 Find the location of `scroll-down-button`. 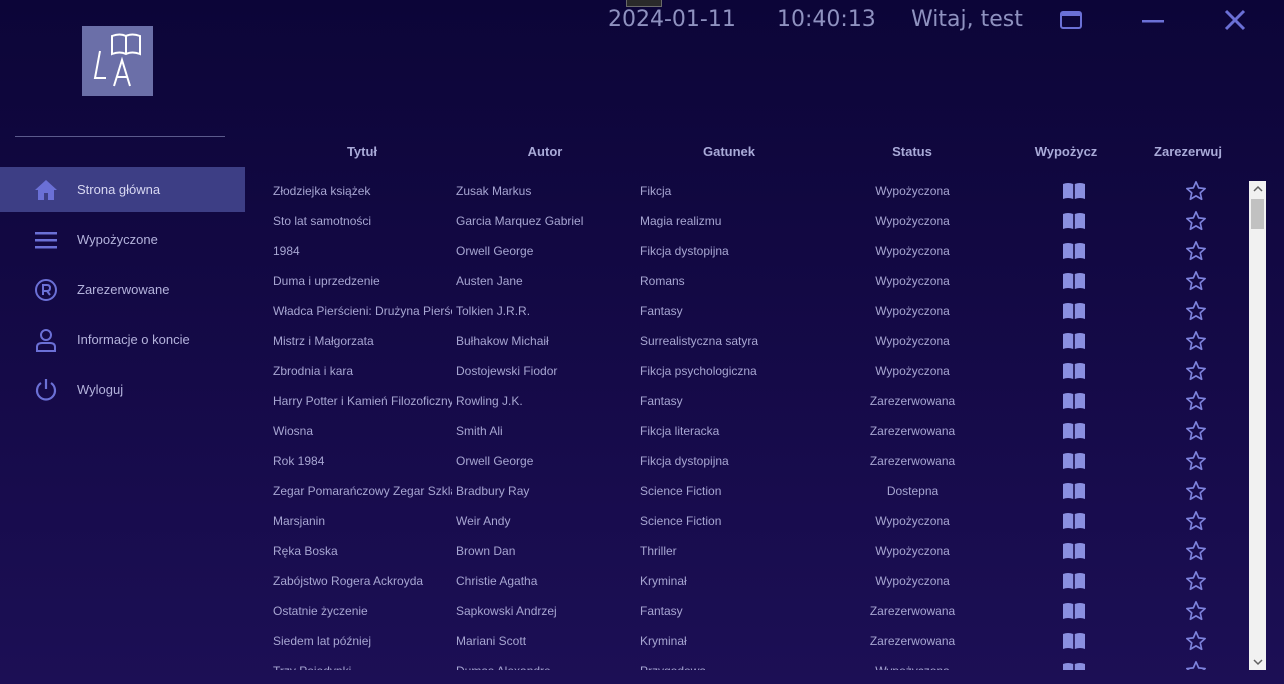

scroll-down-button is located at coordinates (1257, 662).